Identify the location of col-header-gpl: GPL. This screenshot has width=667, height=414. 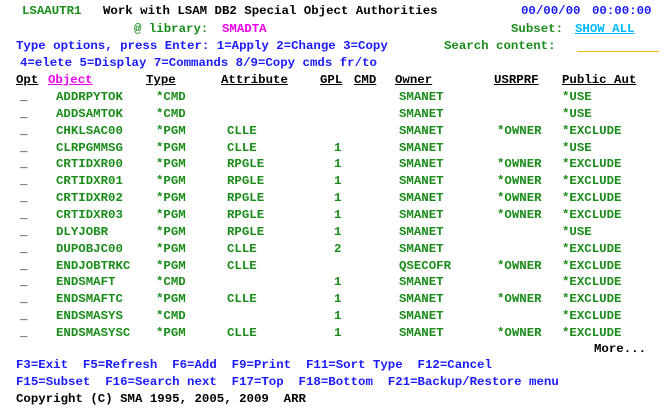
(331, 80).